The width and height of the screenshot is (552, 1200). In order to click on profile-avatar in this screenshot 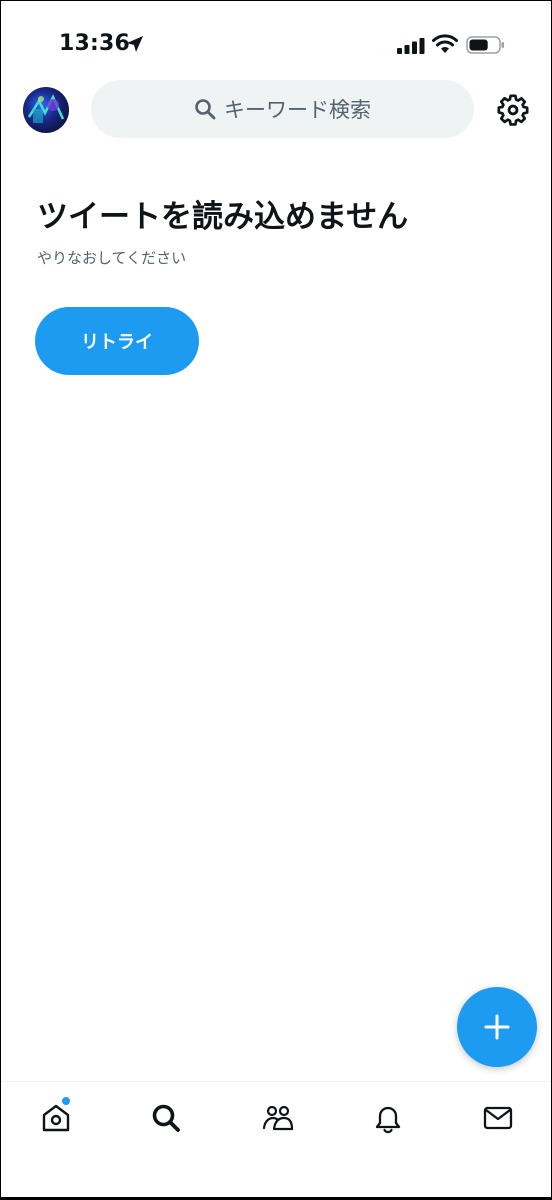, I will do `click(46, 110)`.